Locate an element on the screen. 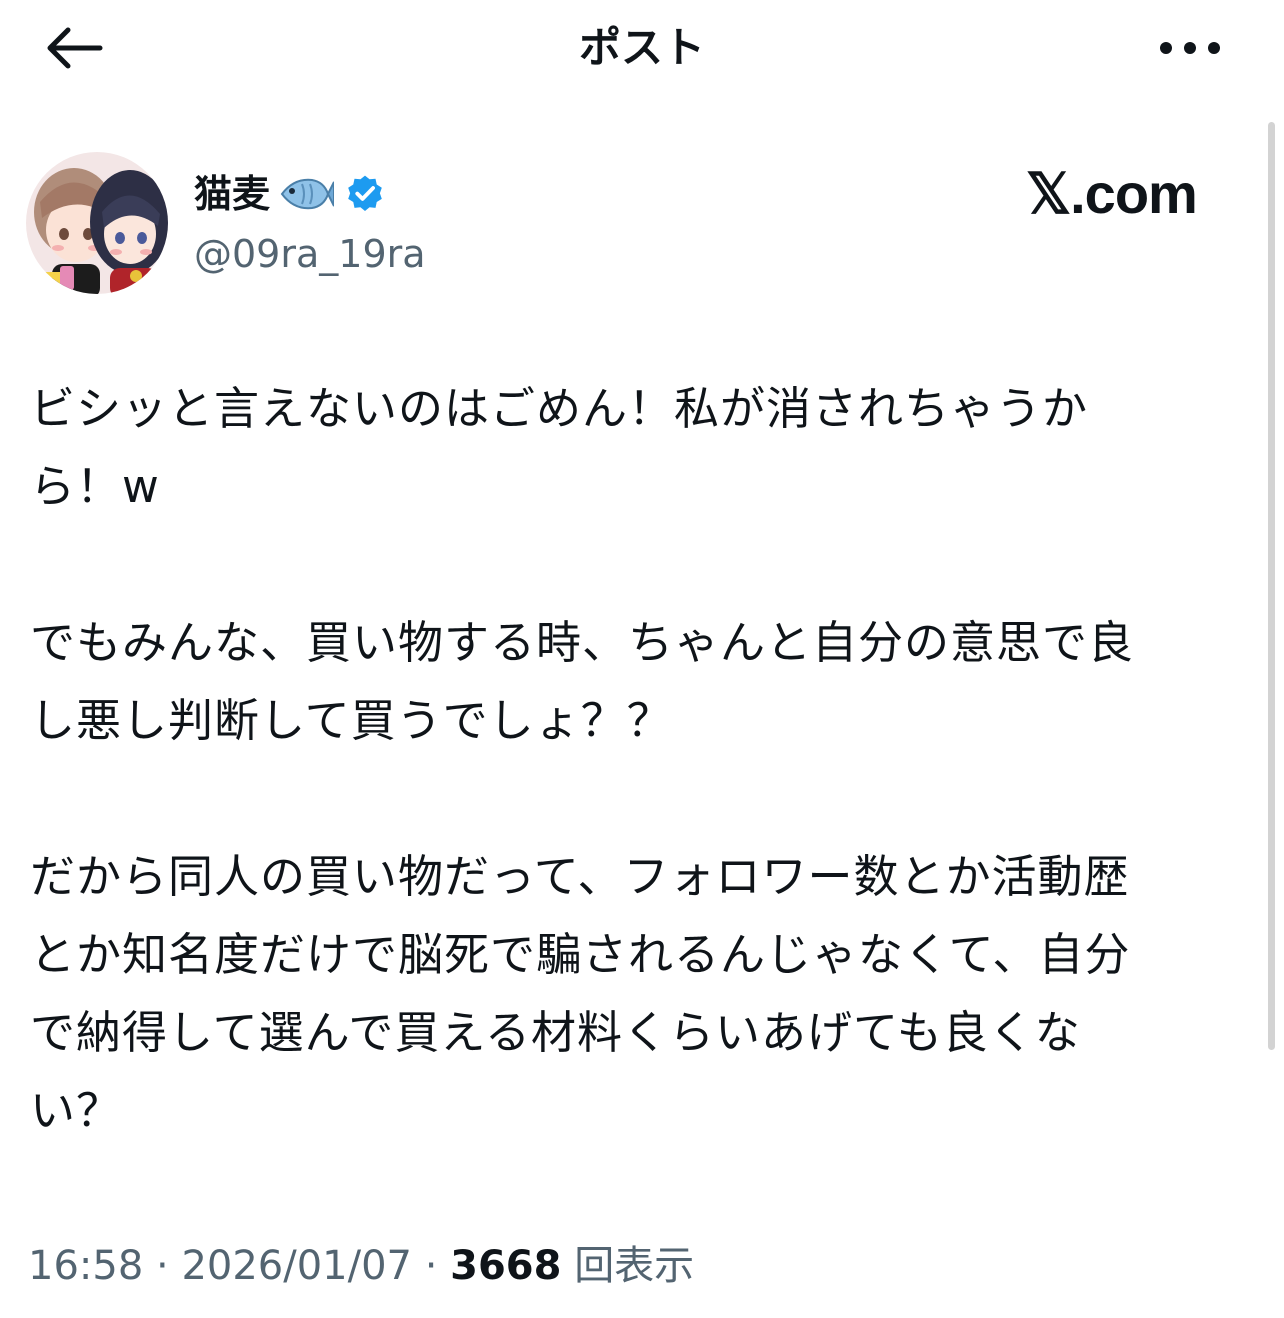 Image resolution: width=1284 pixels, height=1318 pixels. post-line: ビシッと言えないのはごめん！私が消されちゃうか is located at coordinates (559, 408).